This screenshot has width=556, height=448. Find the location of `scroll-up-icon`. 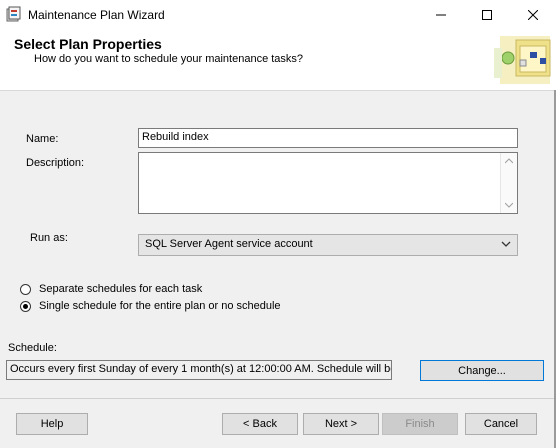

scroll-up-icon is located at coordinates (509, 161).